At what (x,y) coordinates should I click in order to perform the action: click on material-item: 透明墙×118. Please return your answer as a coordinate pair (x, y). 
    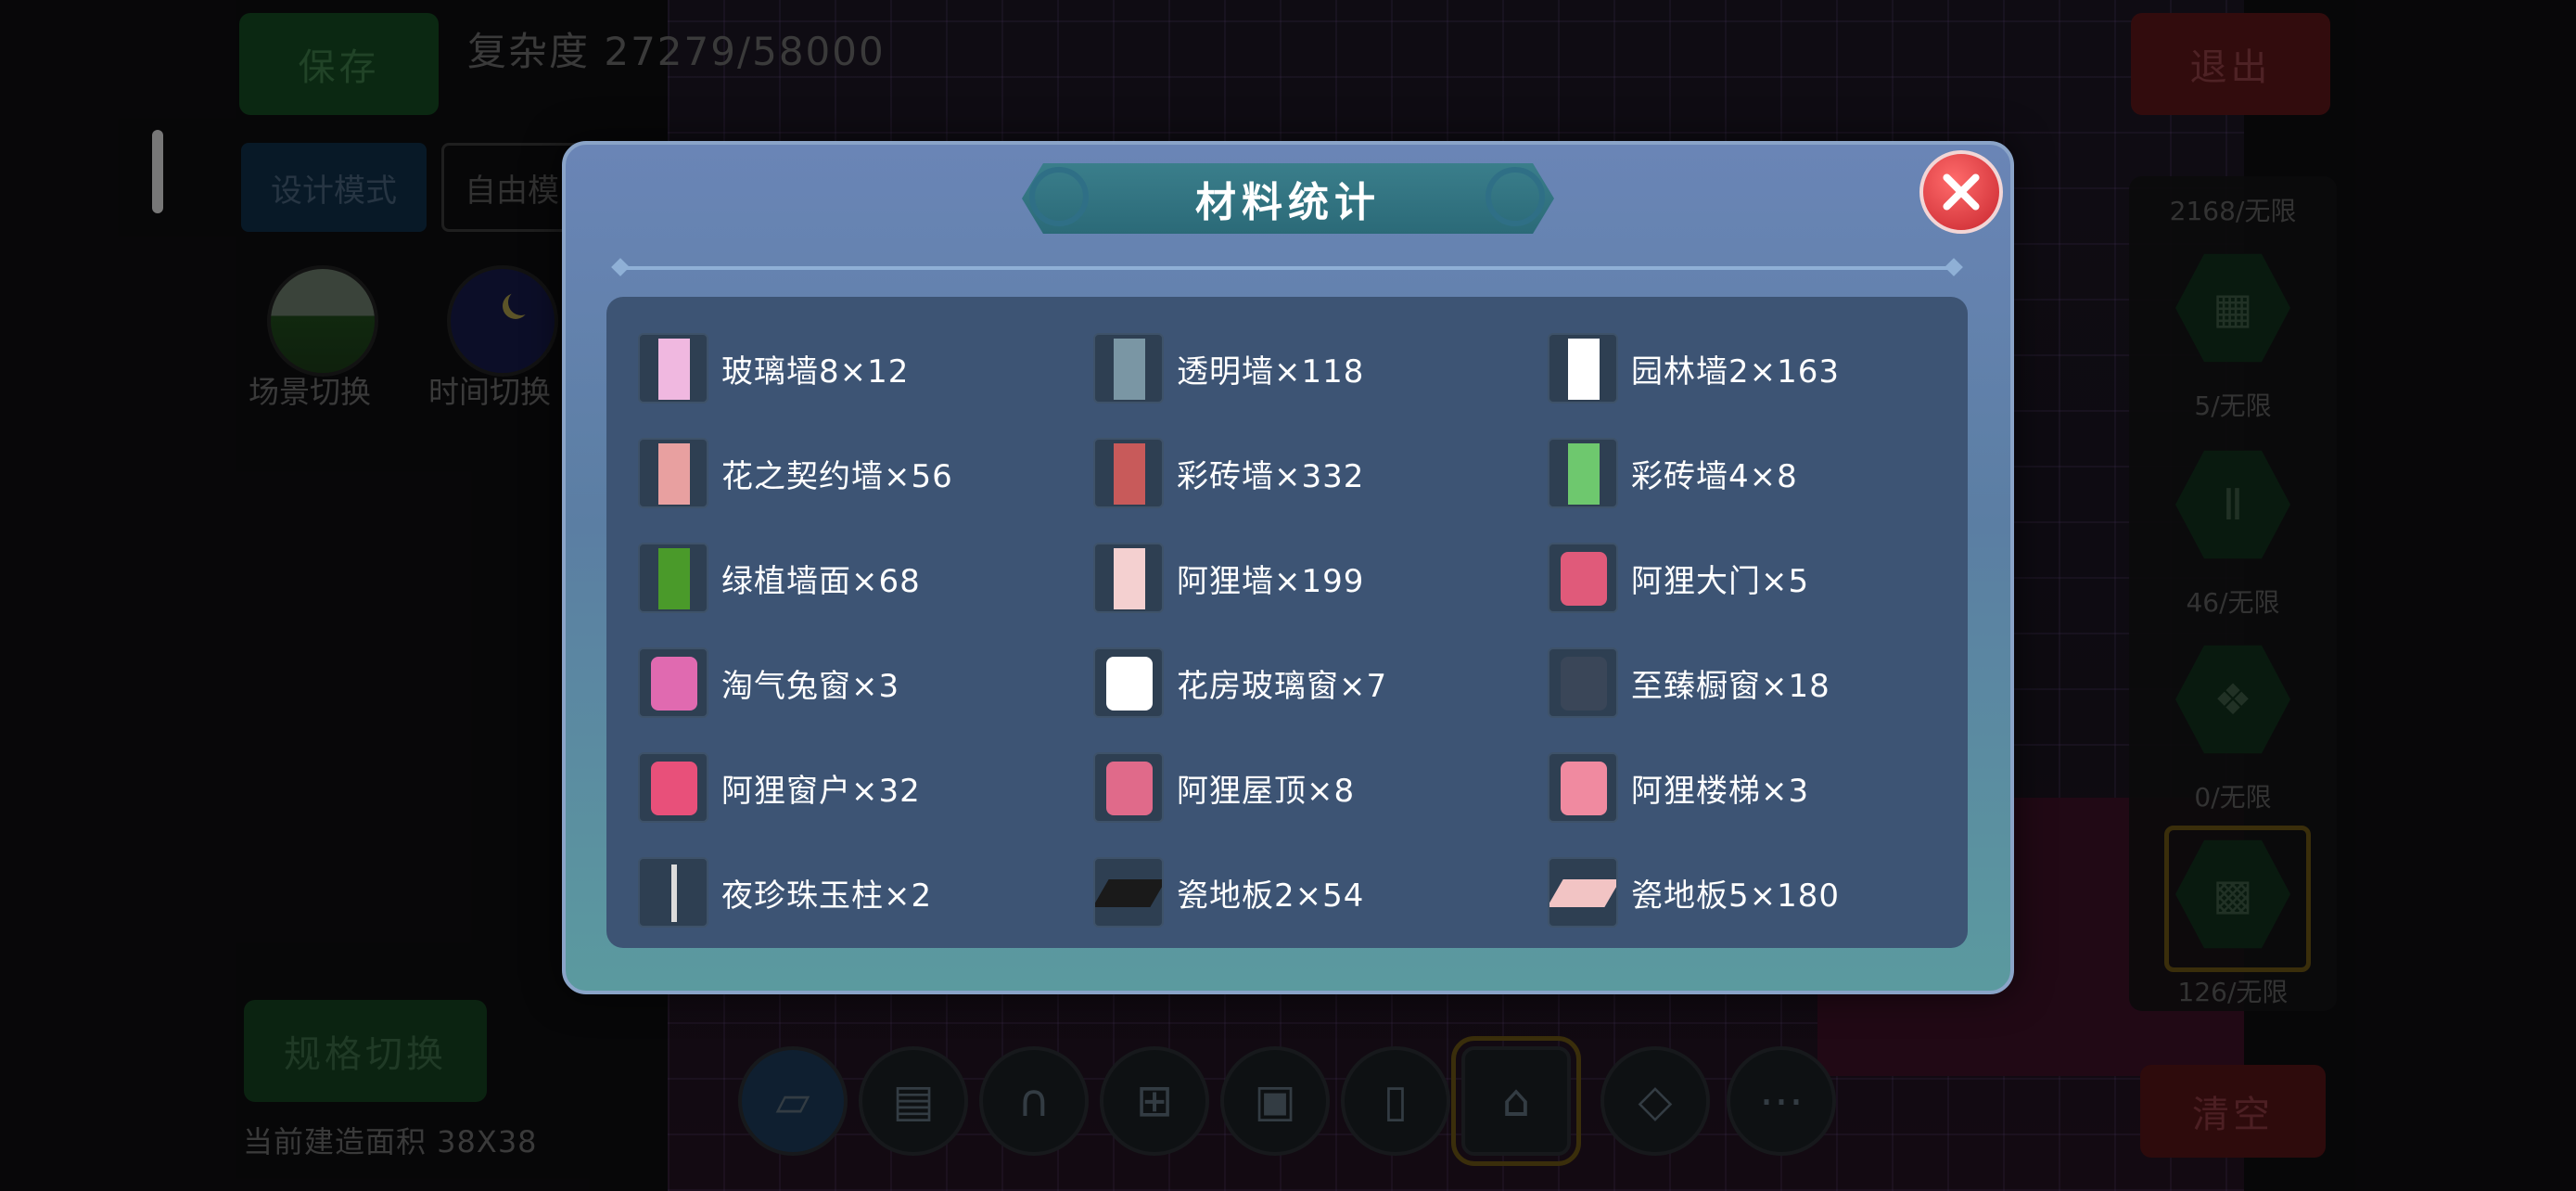
    Looking at the image, I should click on (1229, 368).